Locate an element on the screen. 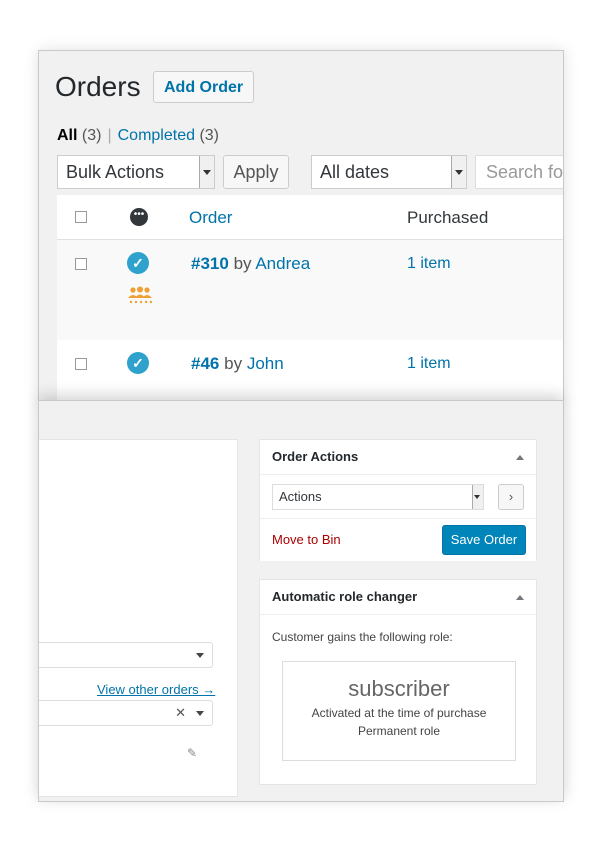 The height and width of the screenshot is (844, 600). table-row: ✓ #310 by Andrea 1 item is located at coordinates (310, 290).